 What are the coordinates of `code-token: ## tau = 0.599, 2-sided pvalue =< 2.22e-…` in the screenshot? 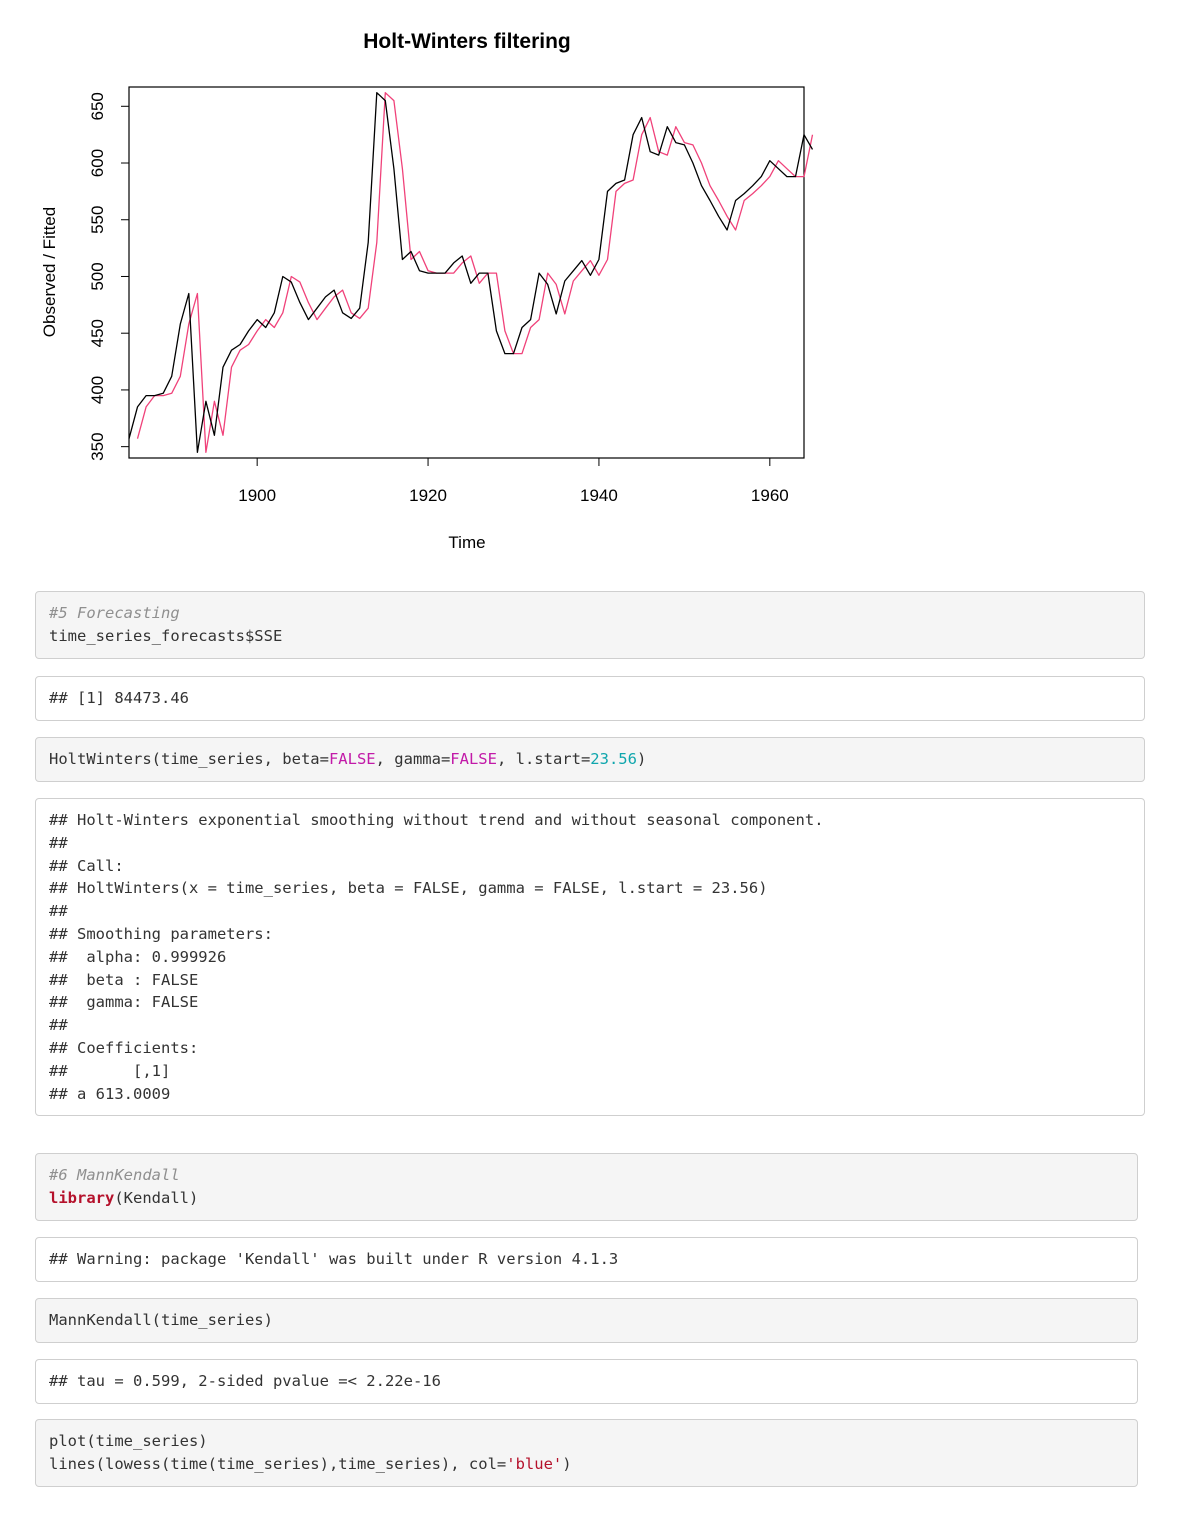 It's located at (245, 1381).